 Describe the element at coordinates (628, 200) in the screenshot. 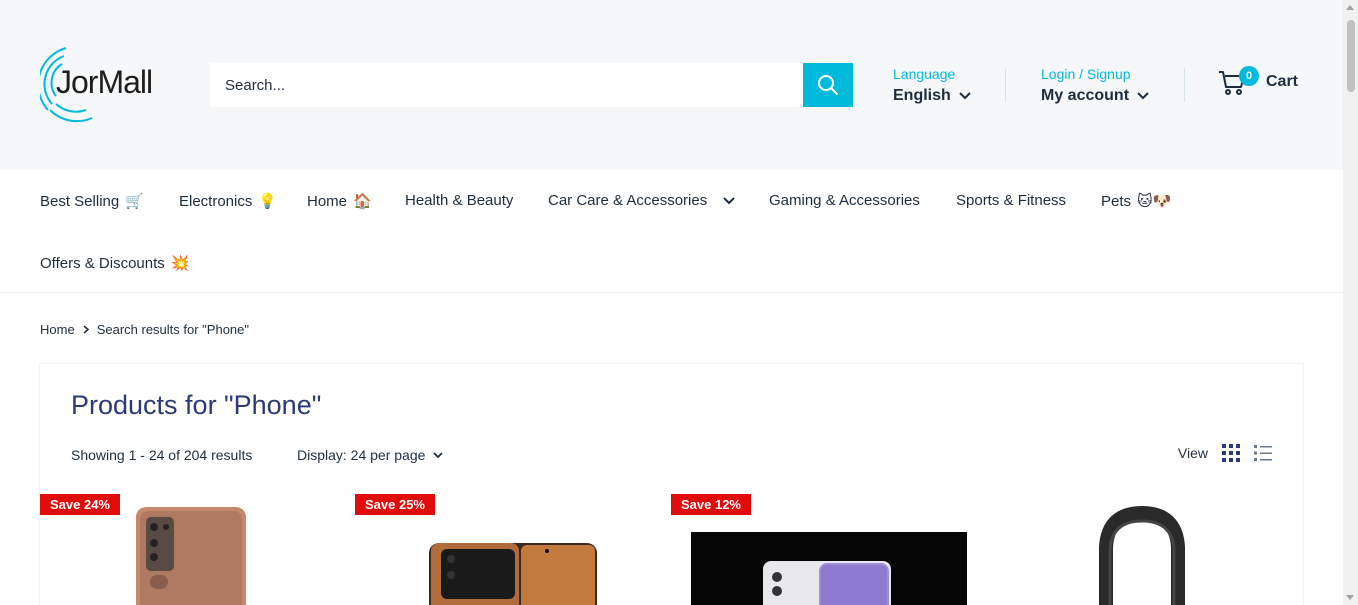

I see `nav-label: Car Care & Accessories` at that location.